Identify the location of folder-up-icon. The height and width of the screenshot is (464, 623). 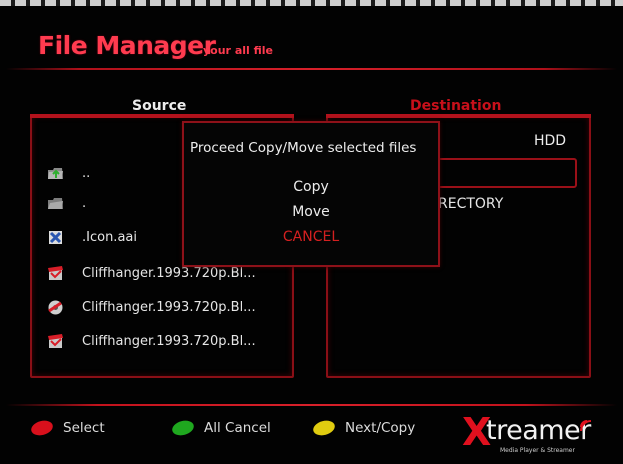
(55, 173).